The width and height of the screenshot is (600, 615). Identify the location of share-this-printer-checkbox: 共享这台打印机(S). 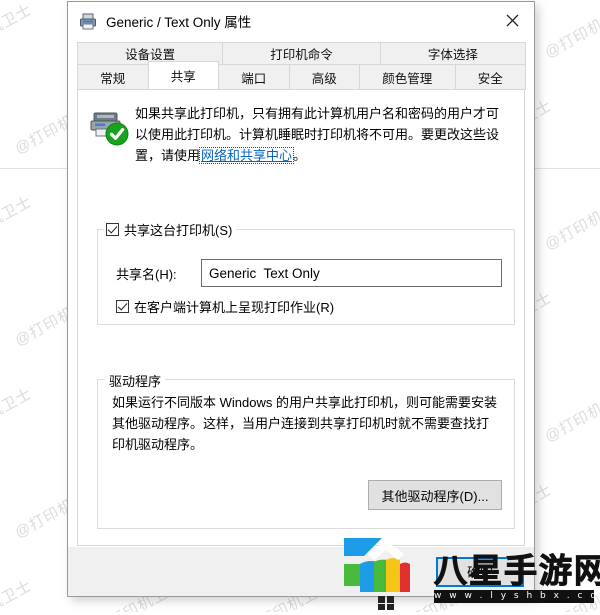
(170, 229).